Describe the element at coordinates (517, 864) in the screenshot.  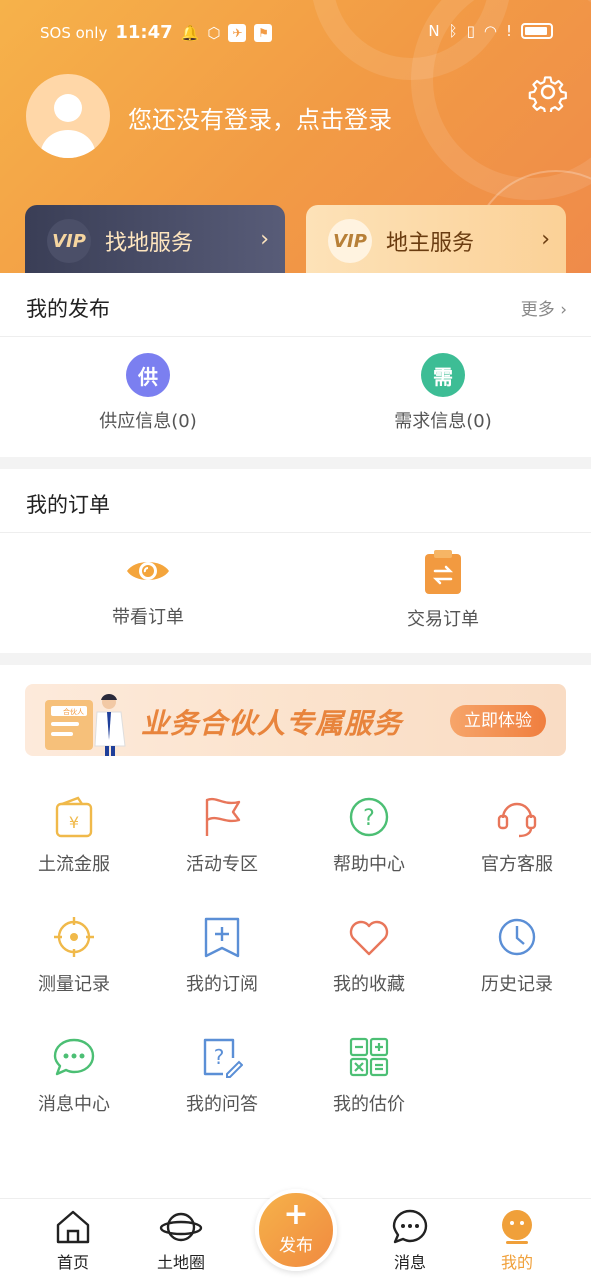
I see `service-label: 官方客服` at that location.